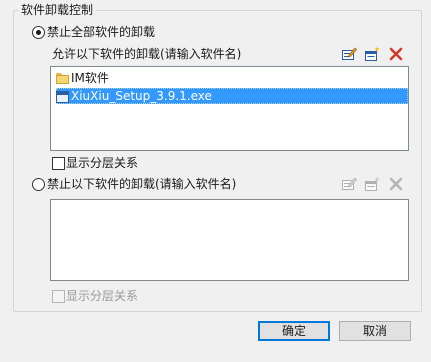 This screenshot has height=362, width=431. I want to click on allow-list-label: 允许以下软件的卸载(请输入软件名), so click(147, 54).